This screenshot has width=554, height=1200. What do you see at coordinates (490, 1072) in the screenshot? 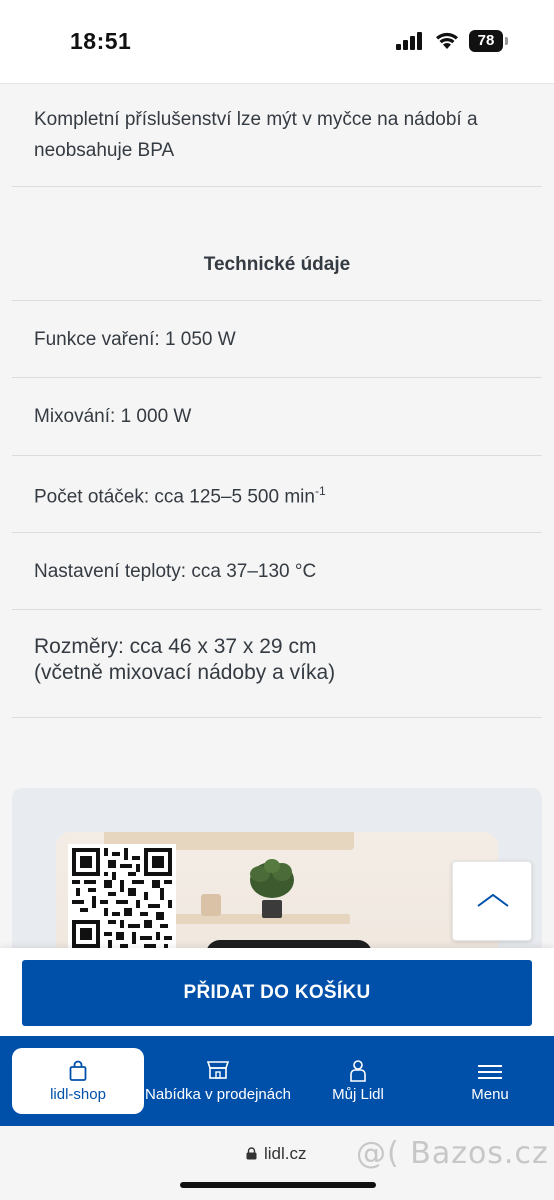
I see `hamburger-menu-icon` at bounding box center [490, 1072].